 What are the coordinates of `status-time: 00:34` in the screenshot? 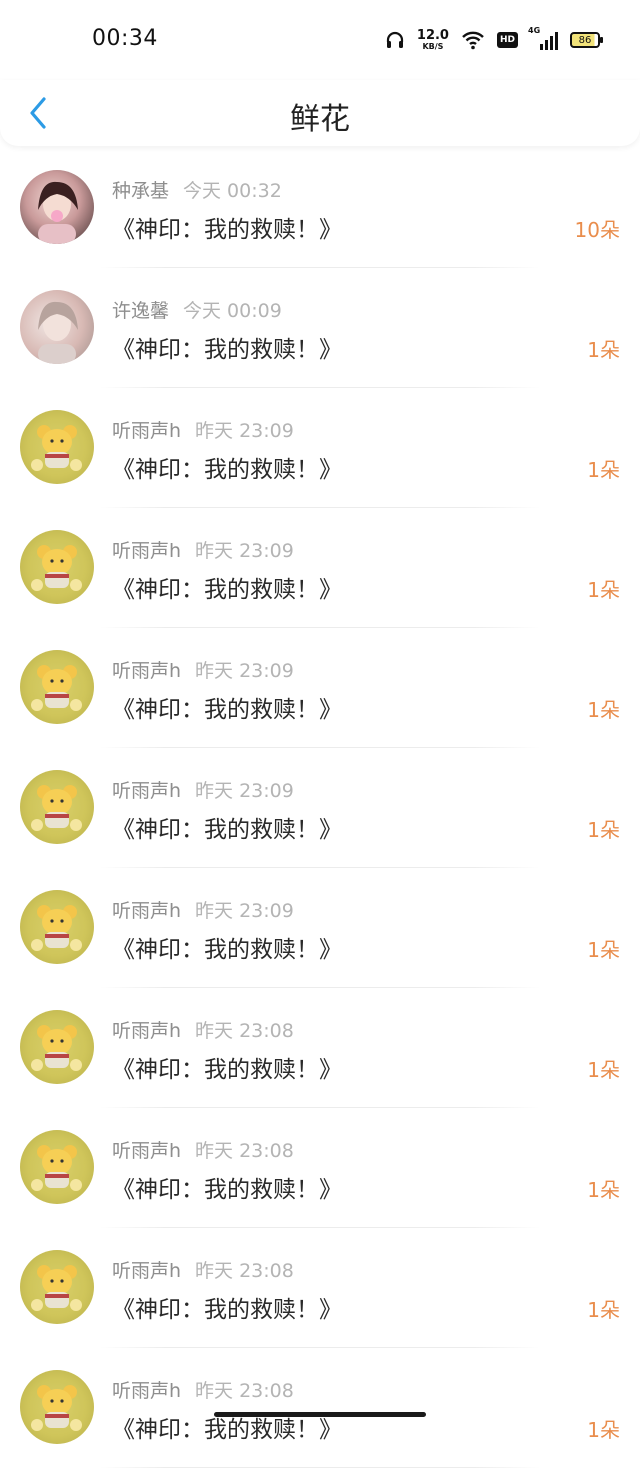 It's located at (125, 38).